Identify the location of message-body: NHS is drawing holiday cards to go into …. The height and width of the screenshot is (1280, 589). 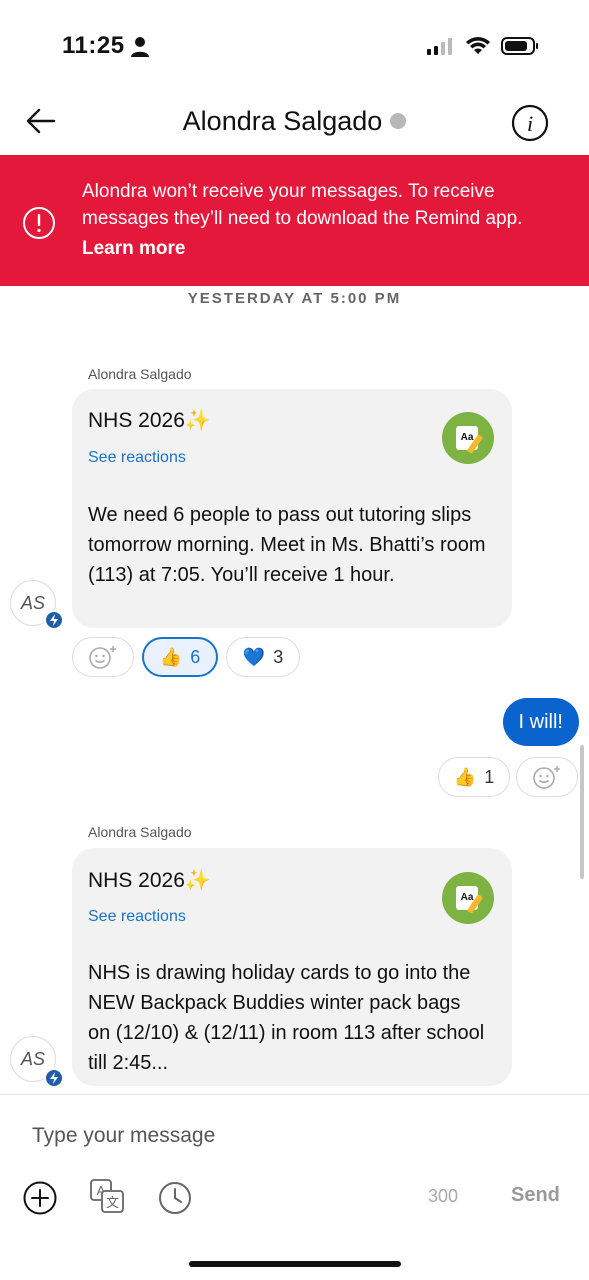
(286, 1018).